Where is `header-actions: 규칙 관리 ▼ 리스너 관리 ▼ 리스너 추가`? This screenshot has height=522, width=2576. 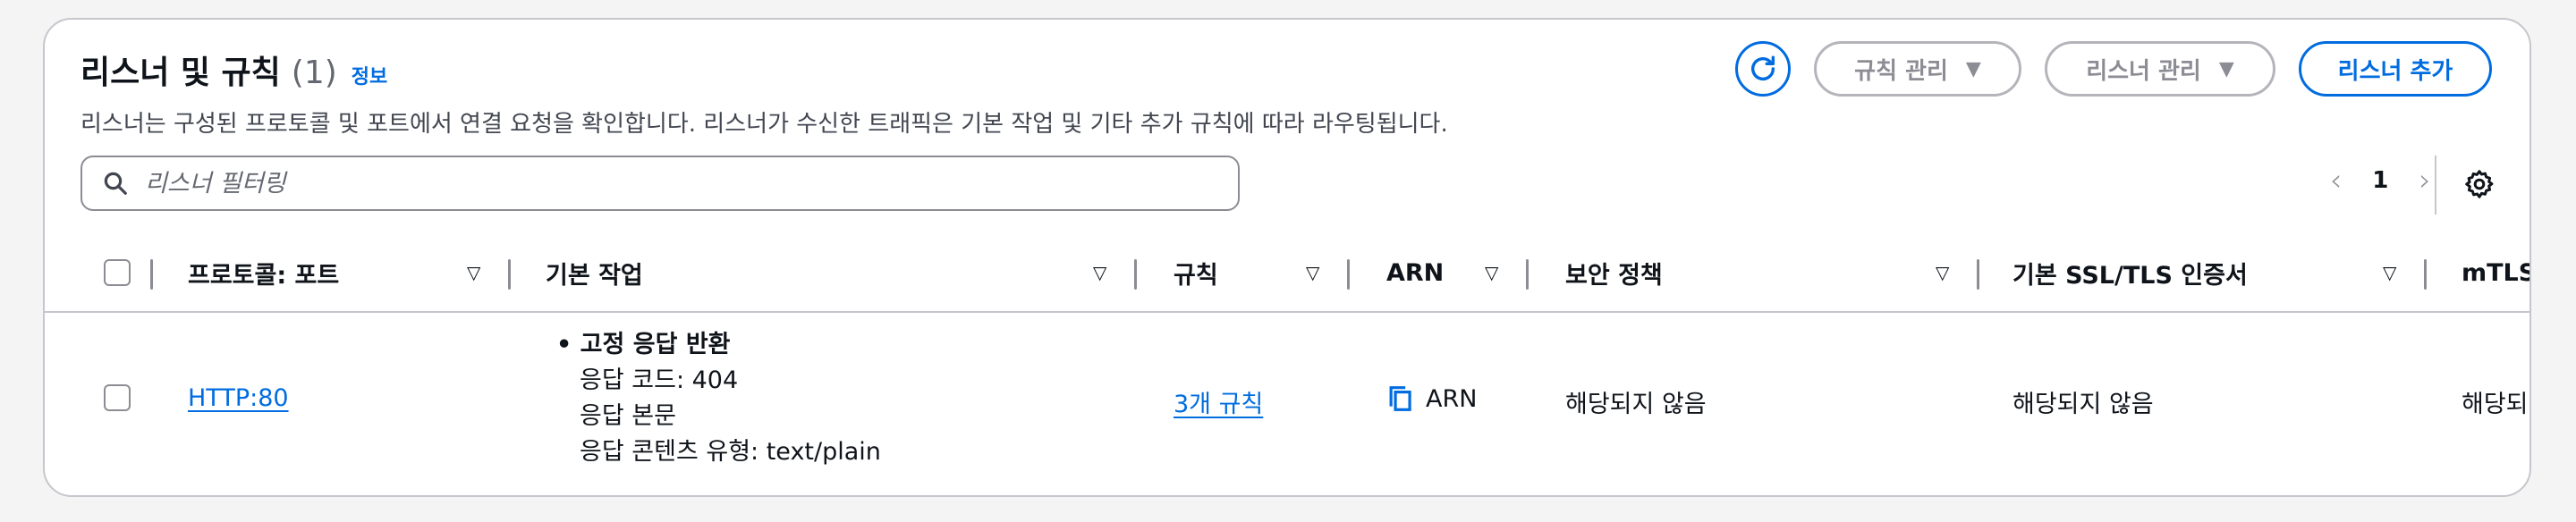
header-actions: 규칙 관리 ▼ 리스너 관리 ▼ 리스너 추가 is located at coordinates (2113, 69).